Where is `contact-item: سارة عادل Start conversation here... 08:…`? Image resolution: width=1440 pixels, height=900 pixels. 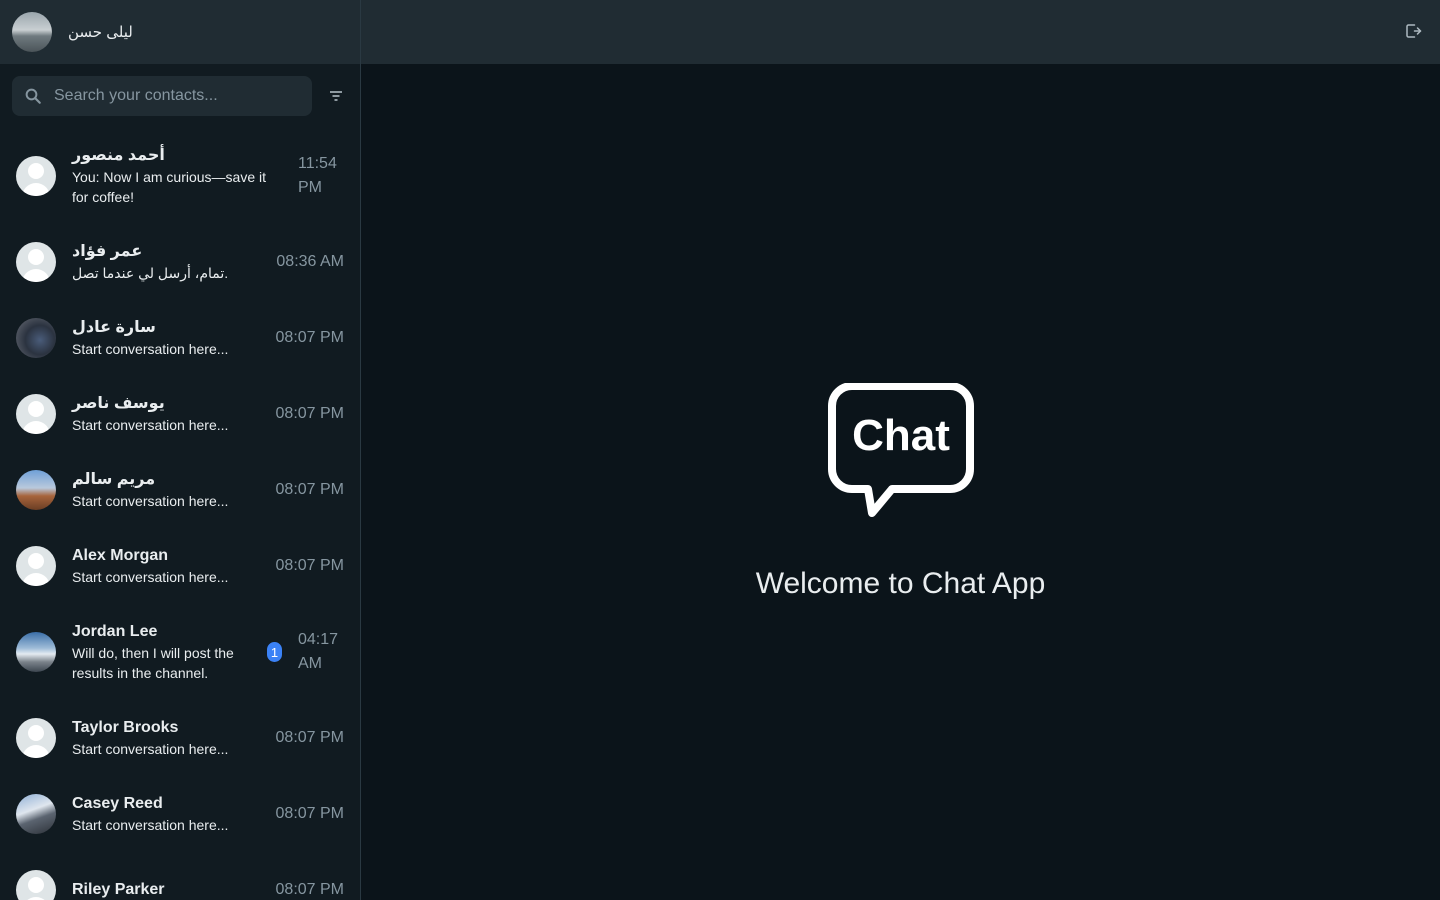 contact-item: سارة عادل Start conversation here... 08:… is located at coordinates (180, 338).